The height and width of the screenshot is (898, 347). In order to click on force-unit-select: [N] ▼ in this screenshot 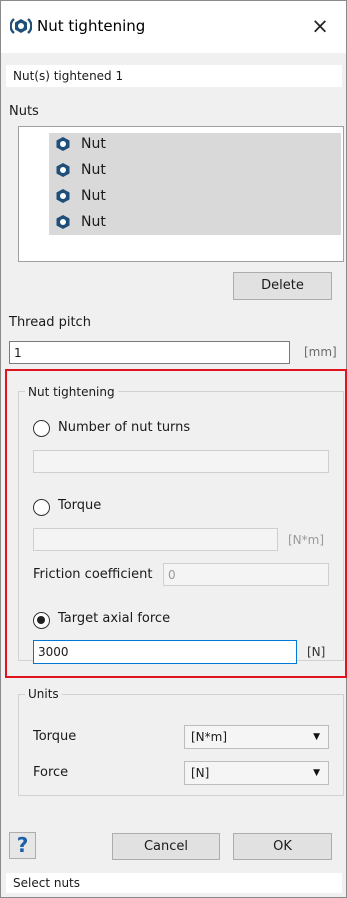, I will do `click(256, 773)`.